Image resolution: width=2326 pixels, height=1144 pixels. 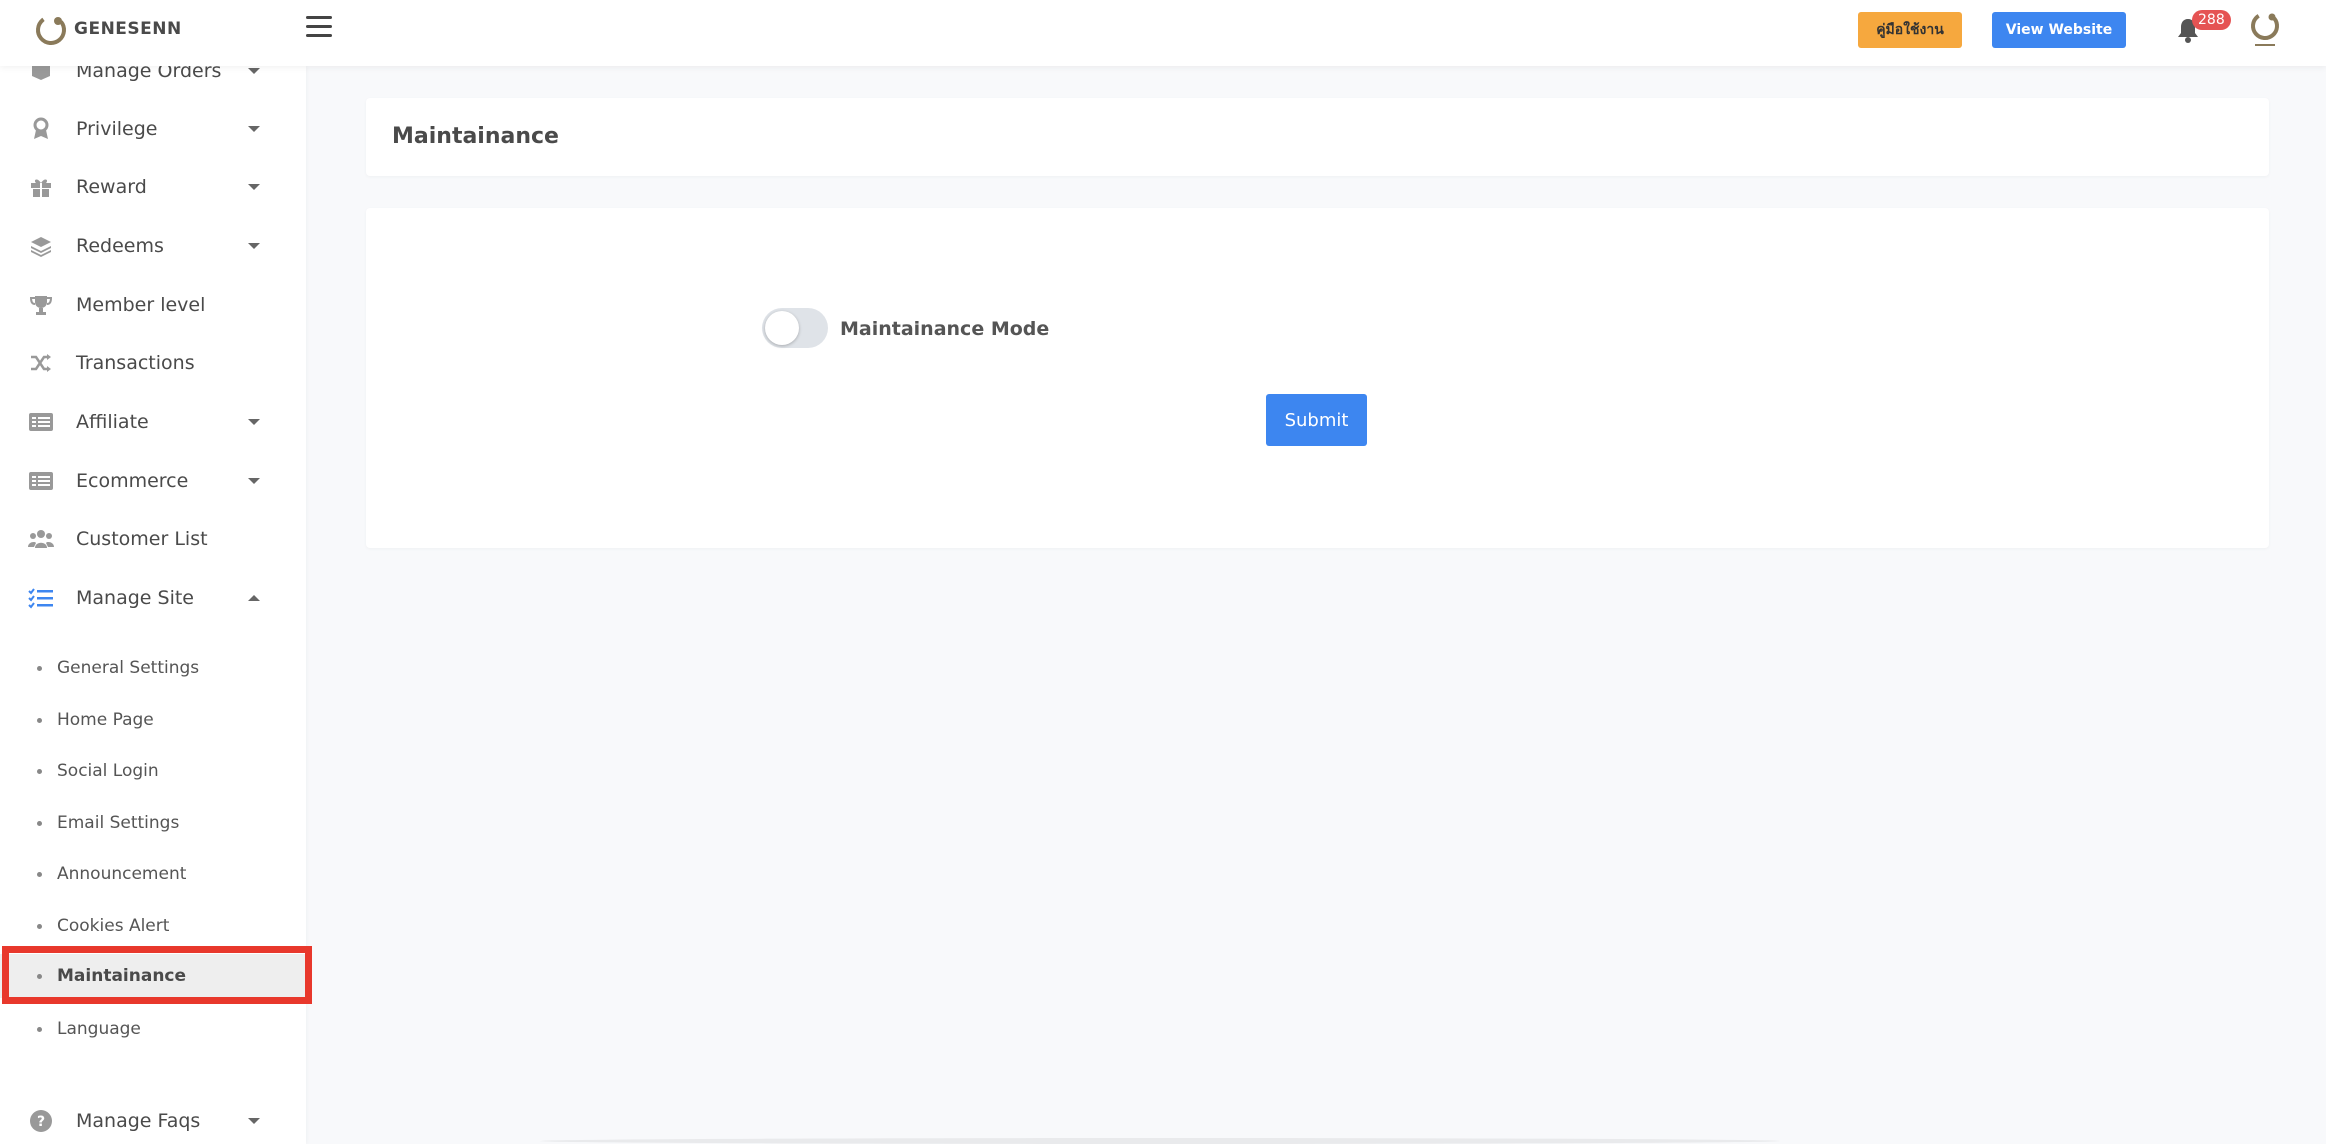 I want to click on view-website-button: View Website, so click(x=2059, y=30).